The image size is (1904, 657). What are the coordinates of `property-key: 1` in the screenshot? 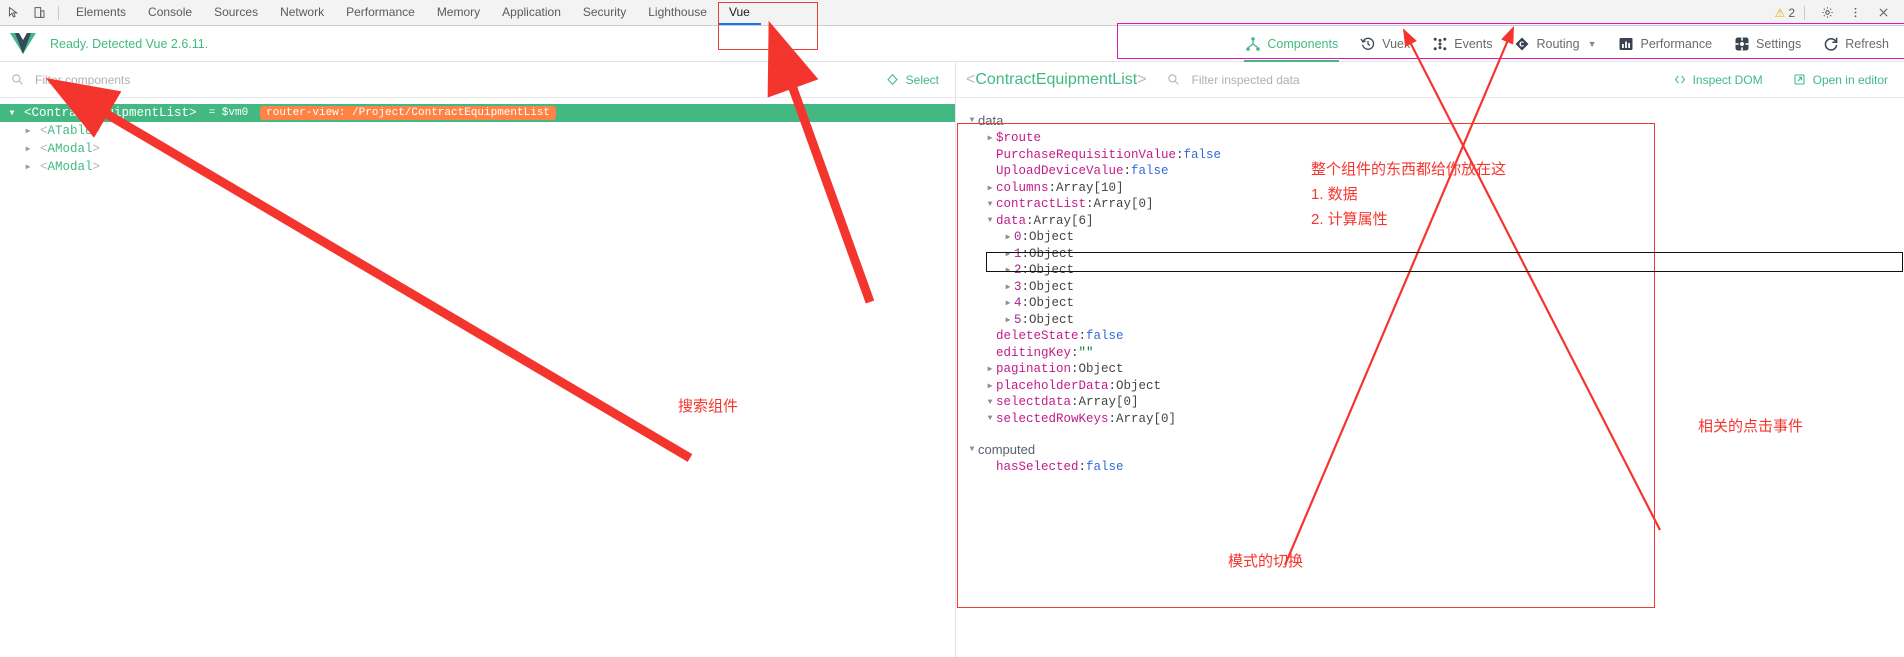 It's located at (1018, 253).